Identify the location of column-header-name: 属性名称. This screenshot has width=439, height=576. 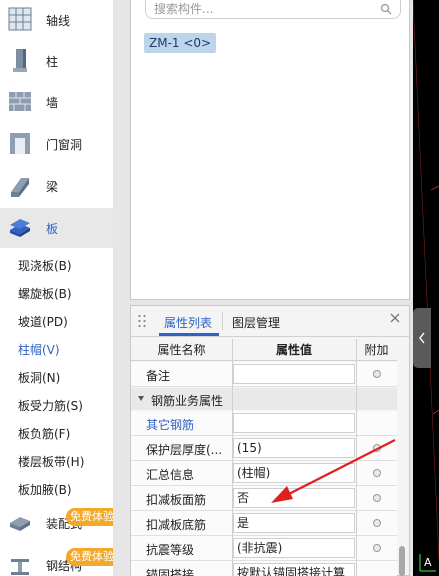
(181, 350).